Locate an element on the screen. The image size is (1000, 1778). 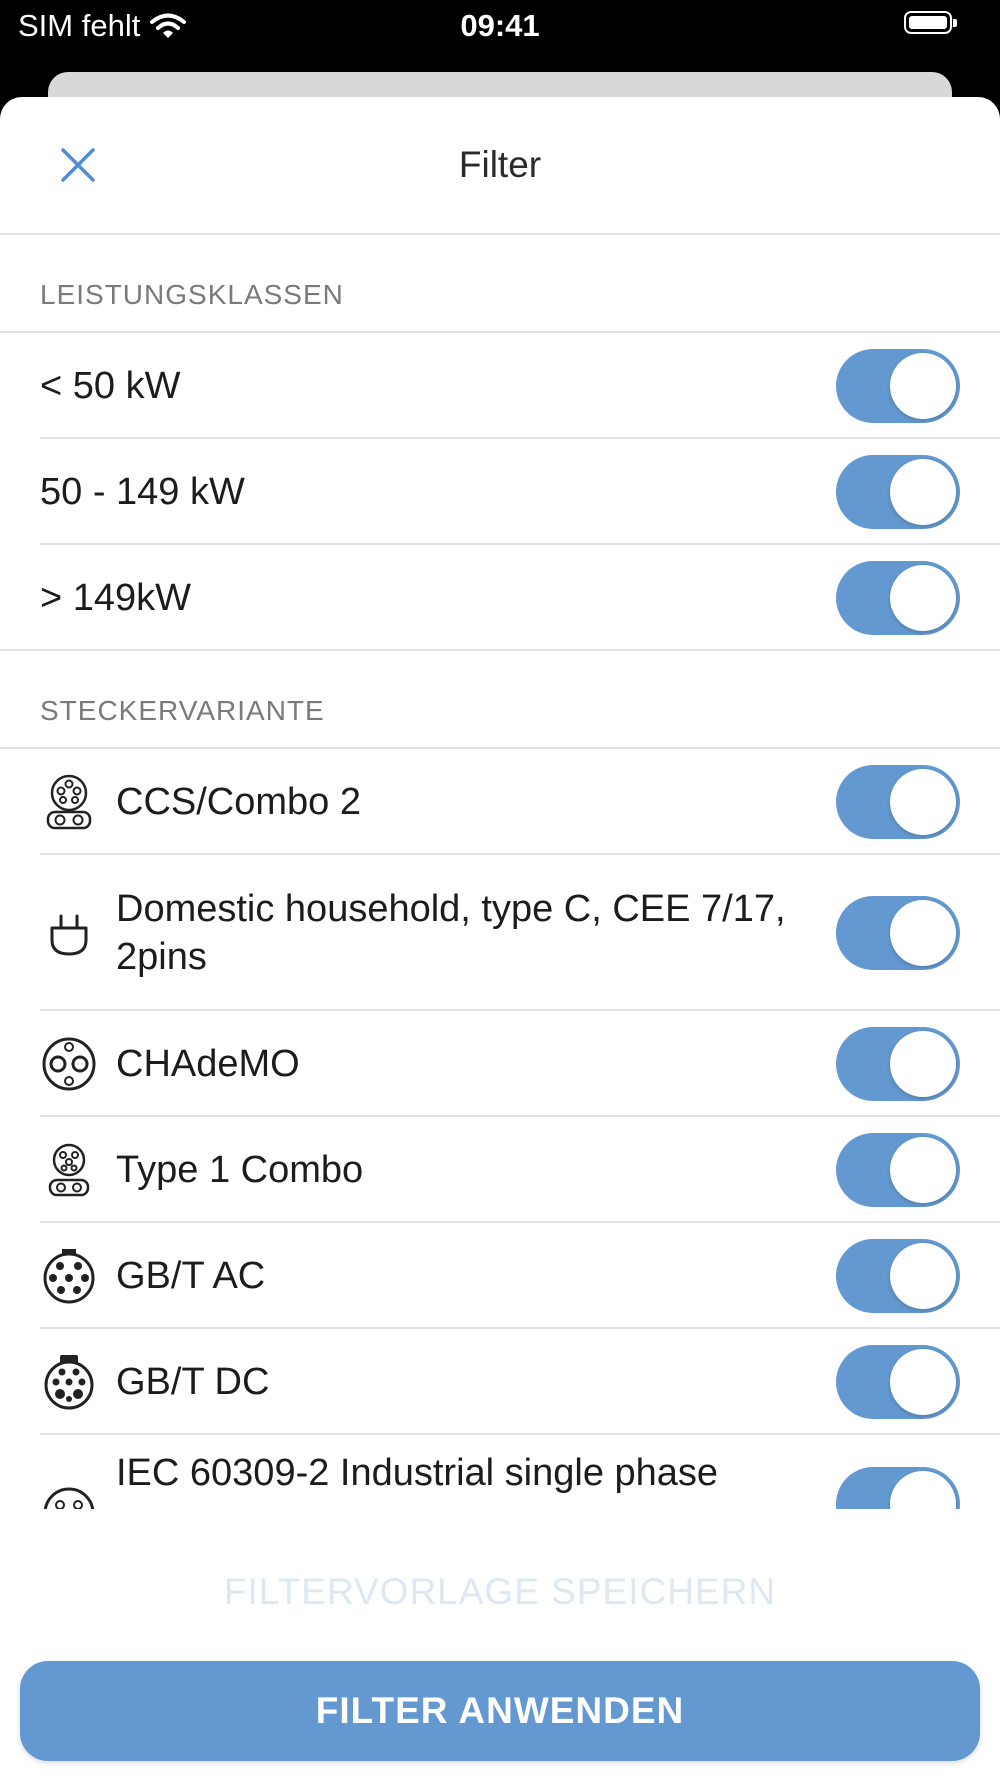
iec-60309-icon is located at coordinates (69, 1498).